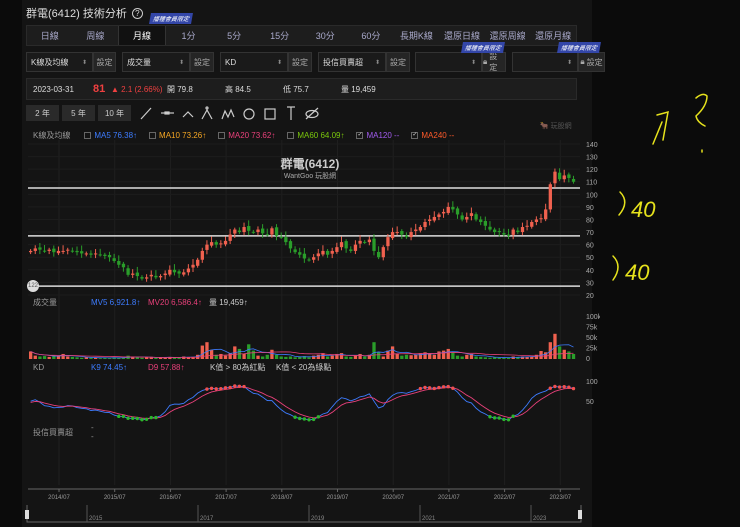 The width and height of the screenshot is (740, 527). What do you see at coordinates (115, 498) in the screenshot?
I see `x-tick-label: 2015/07` at bounding box center [115, 498].